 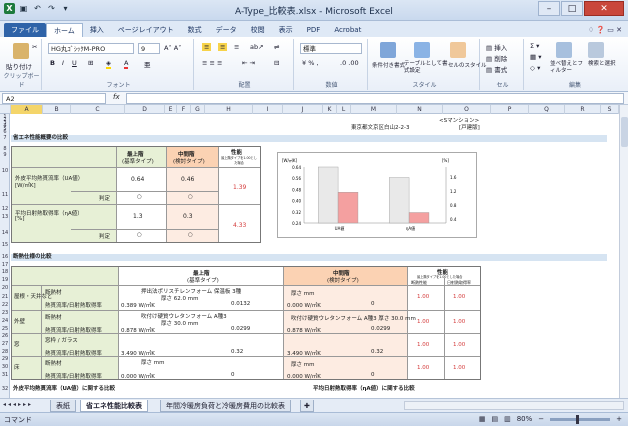 What do you see at coordinates (610, 109) in the screenshot?
I see `col-header-s: S` at bounding box center [610, 109].